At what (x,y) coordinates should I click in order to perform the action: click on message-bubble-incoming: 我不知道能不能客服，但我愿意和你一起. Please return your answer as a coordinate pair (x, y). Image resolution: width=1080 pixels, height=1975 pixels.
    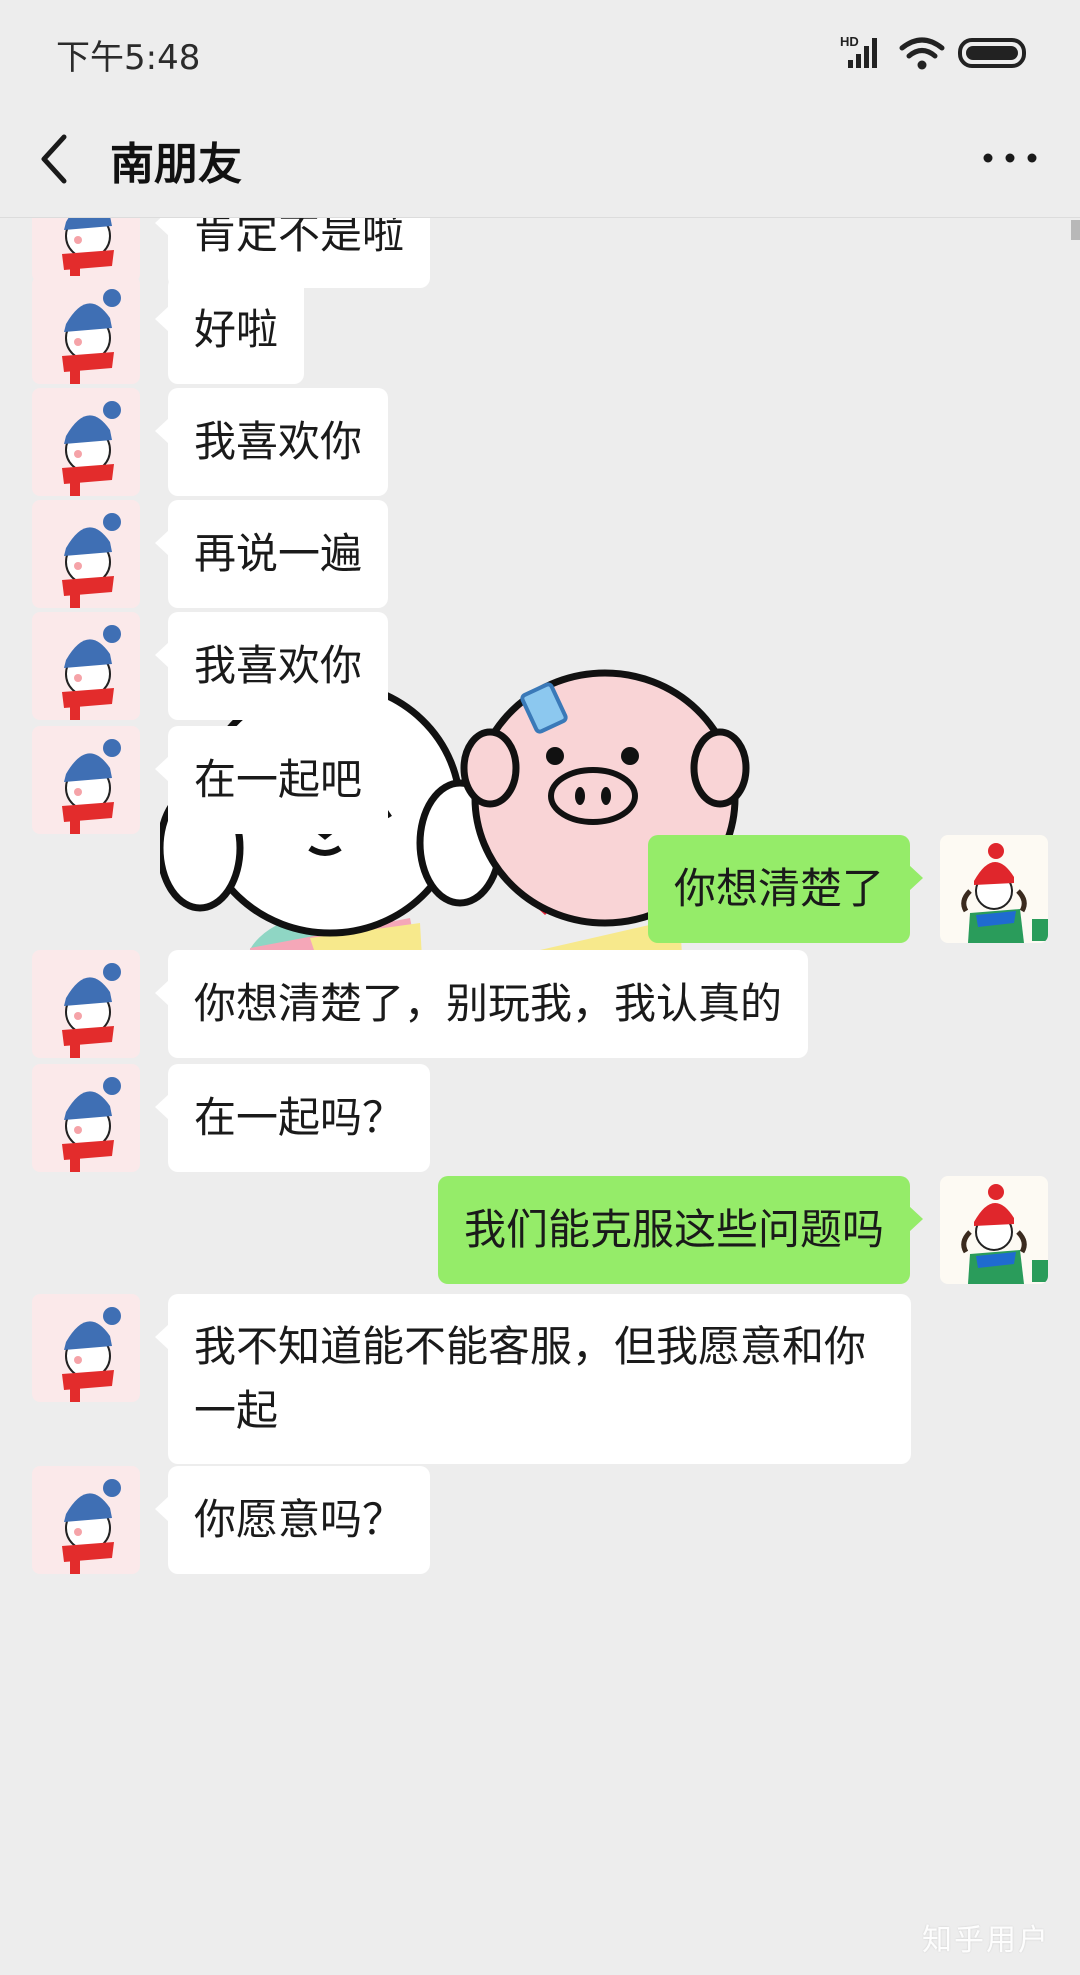
    Looking at the image, I should click on (533, 1379).